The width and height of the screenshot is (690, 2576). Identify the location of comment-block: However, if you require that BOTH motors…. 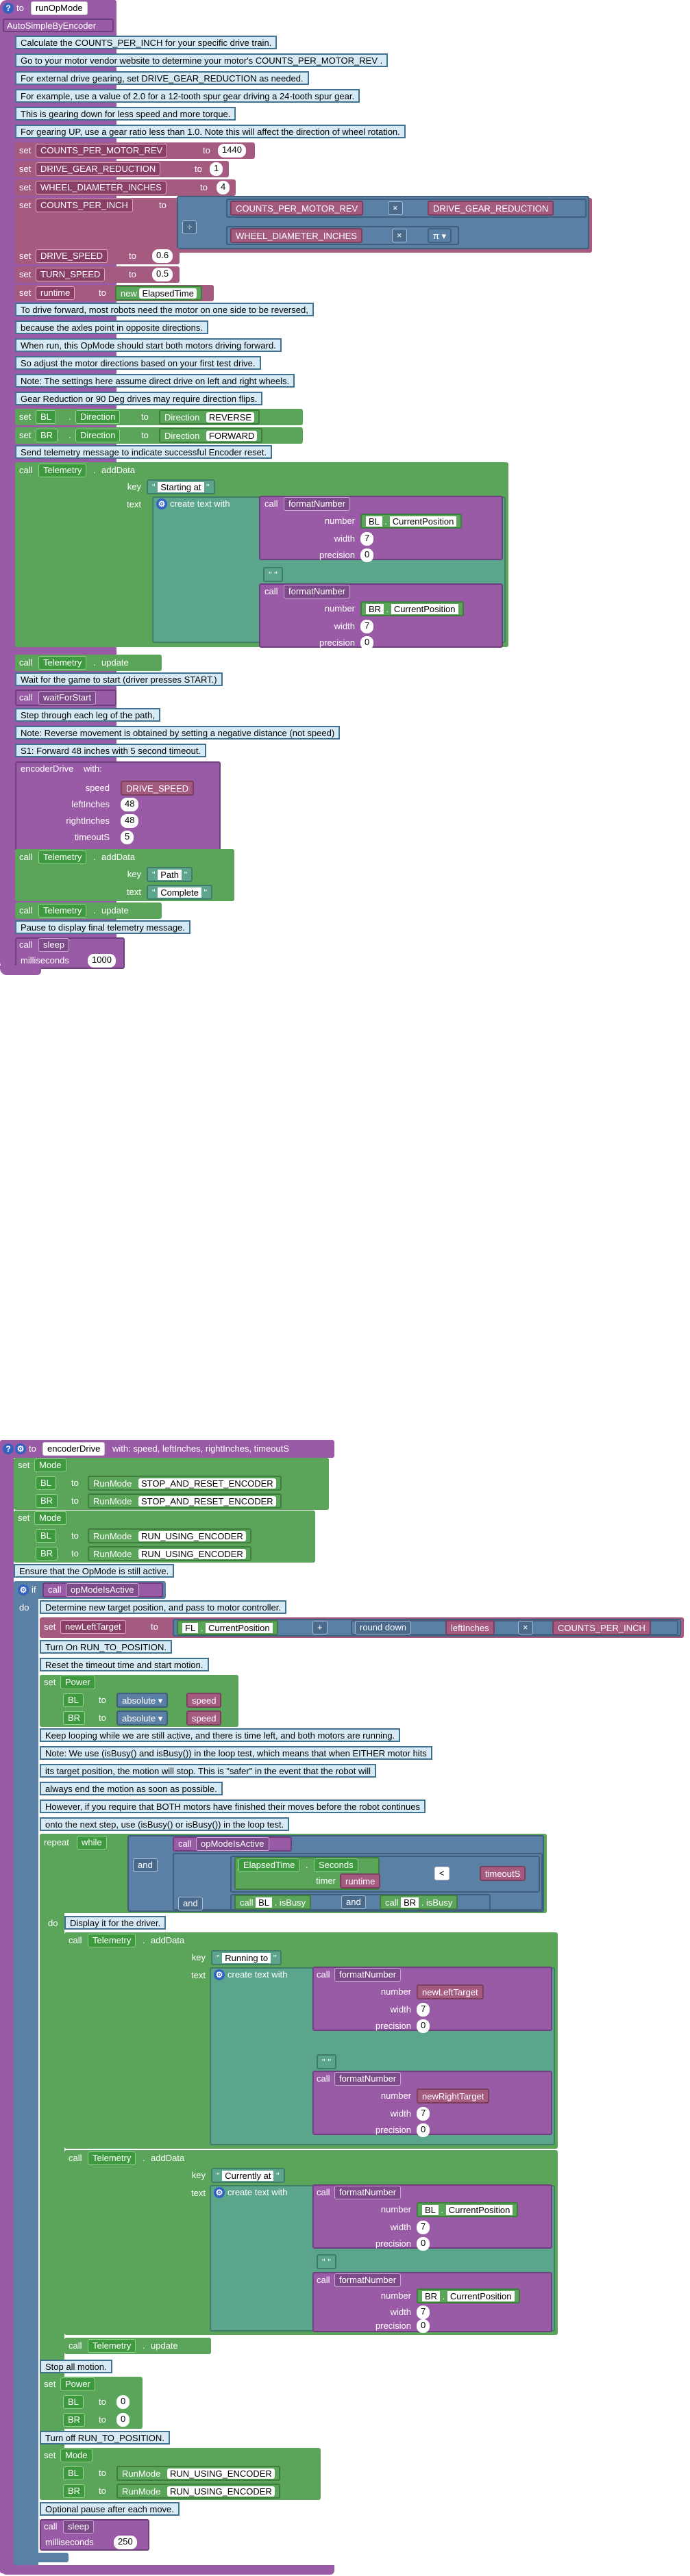
(233, 1806).